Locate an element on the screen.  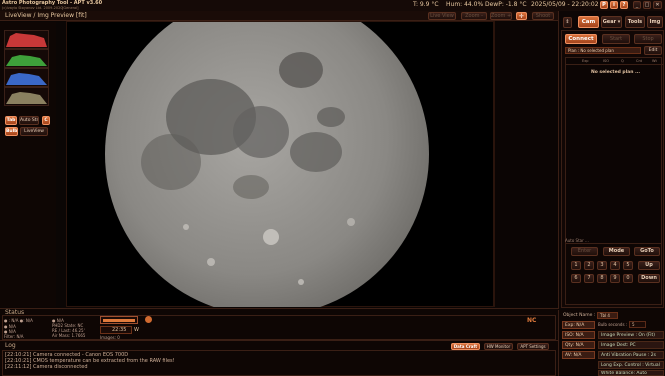
airmass: Air Mass: 1.7665 is located at coordinates (69, 335).